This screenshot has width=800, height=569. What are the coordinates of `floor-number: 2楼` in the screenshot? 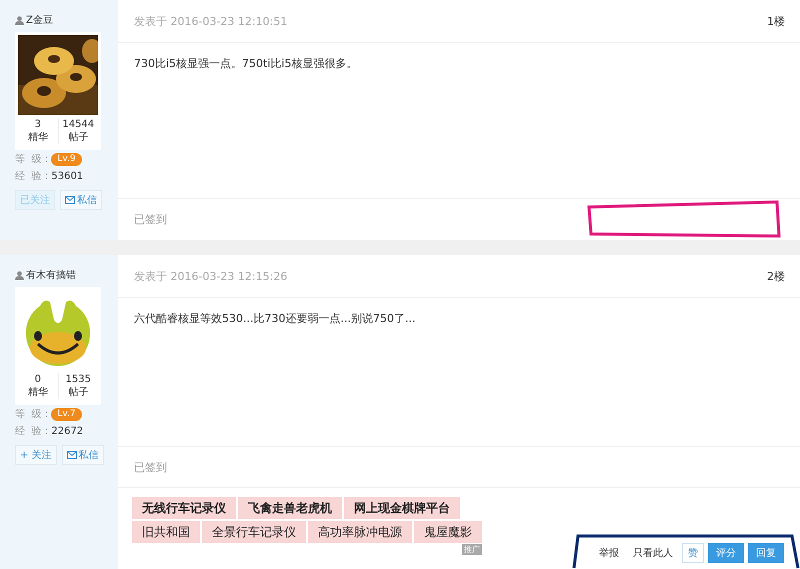 It's located at (776, 276).